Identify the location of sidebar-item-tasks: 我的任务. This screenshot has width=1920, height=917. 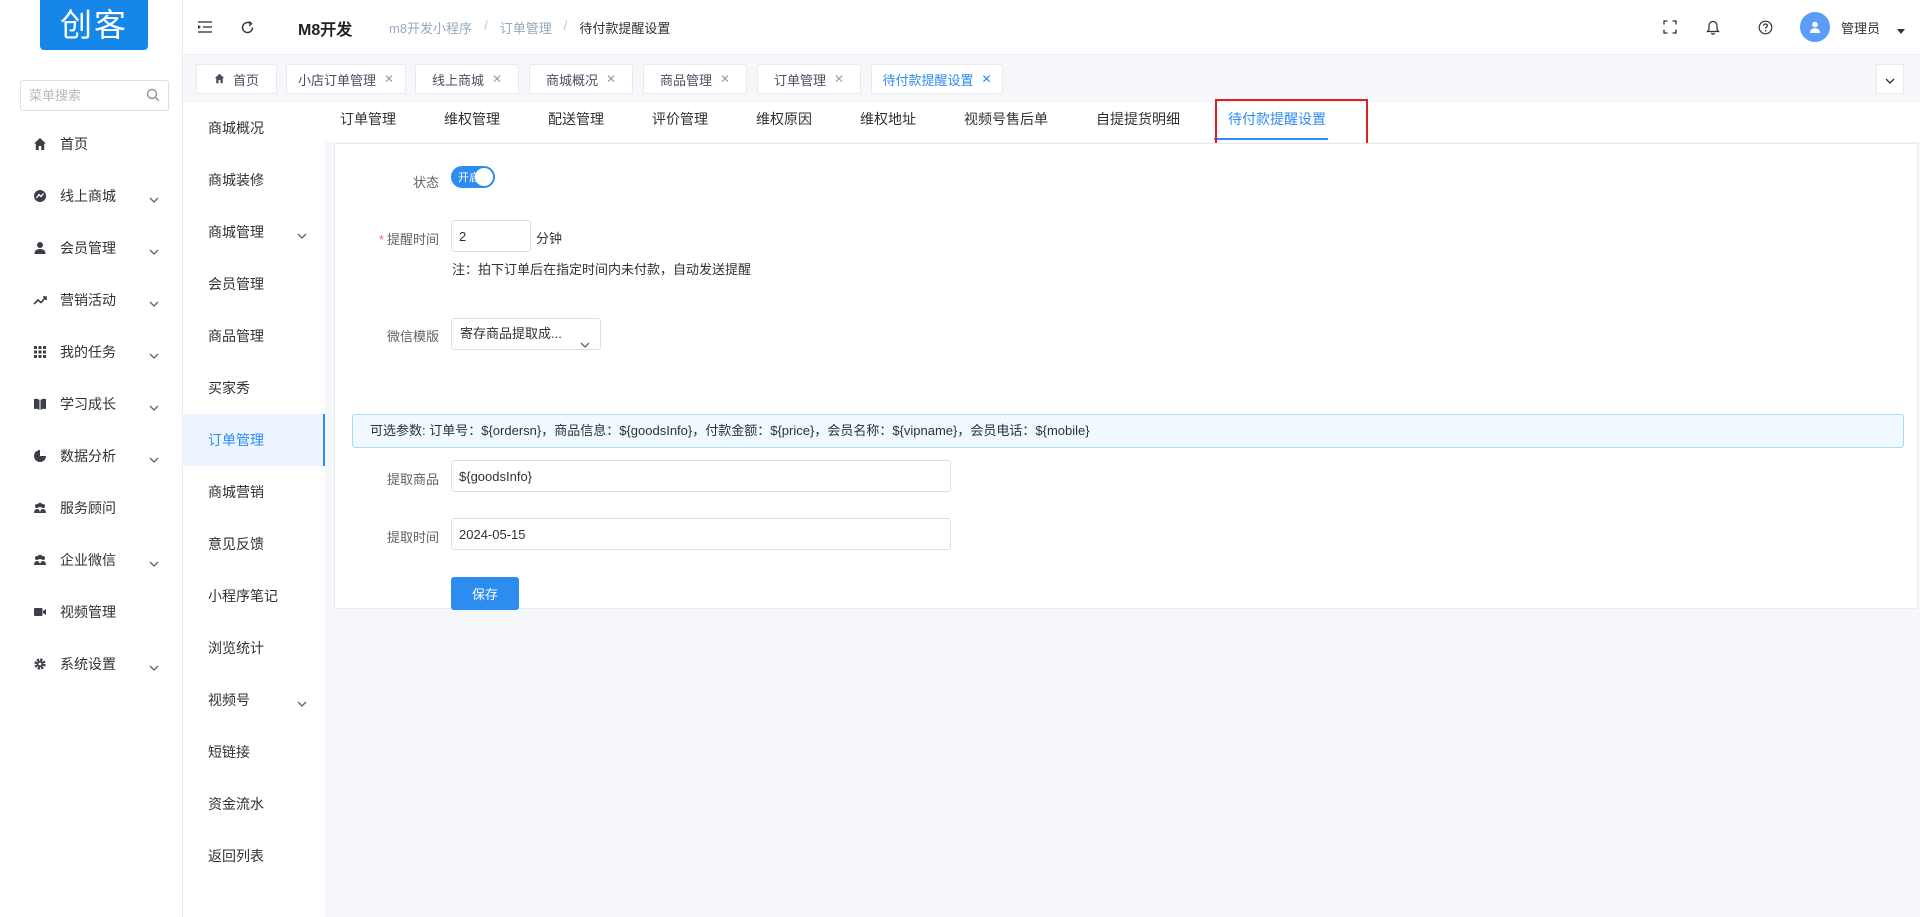
(91, 352).